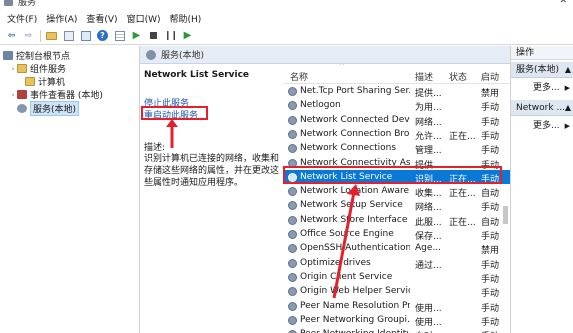  I want to click on tree-item-label: 组件服务, so click(48, 70).